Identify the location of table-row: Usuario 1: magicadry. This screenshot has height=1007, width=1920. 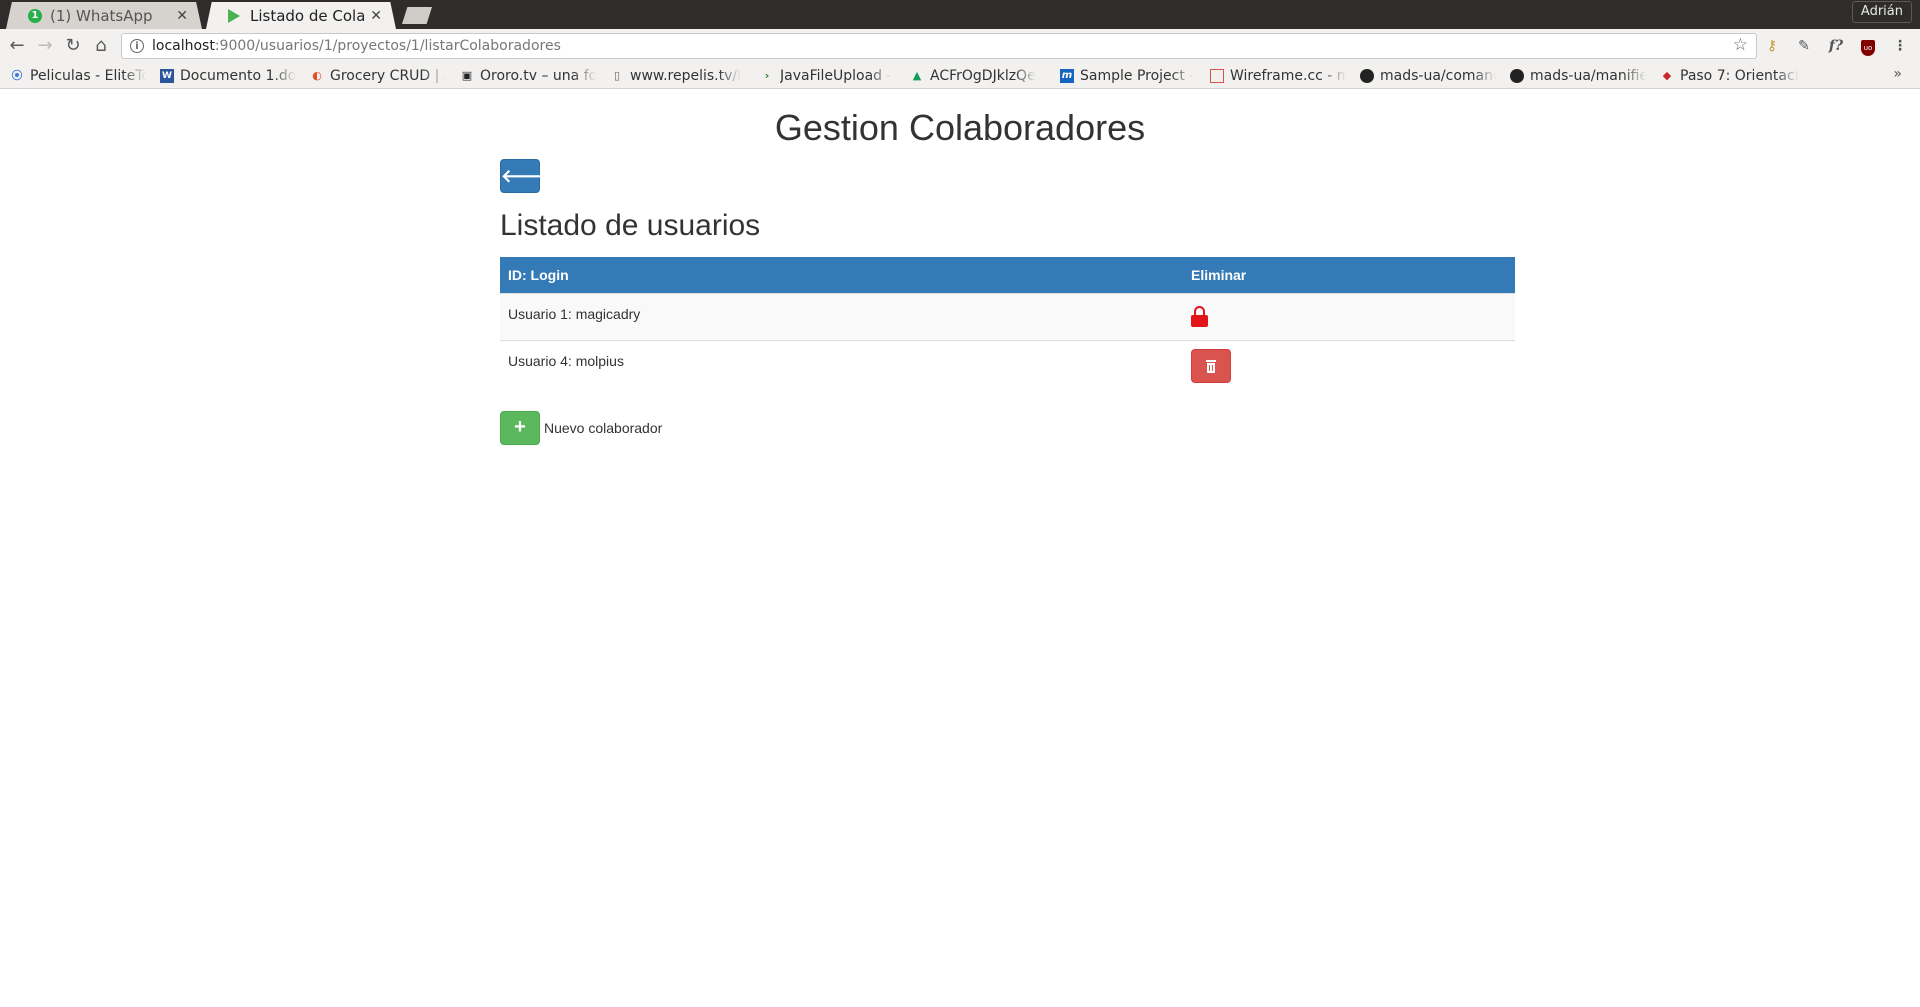
(1007, 317).